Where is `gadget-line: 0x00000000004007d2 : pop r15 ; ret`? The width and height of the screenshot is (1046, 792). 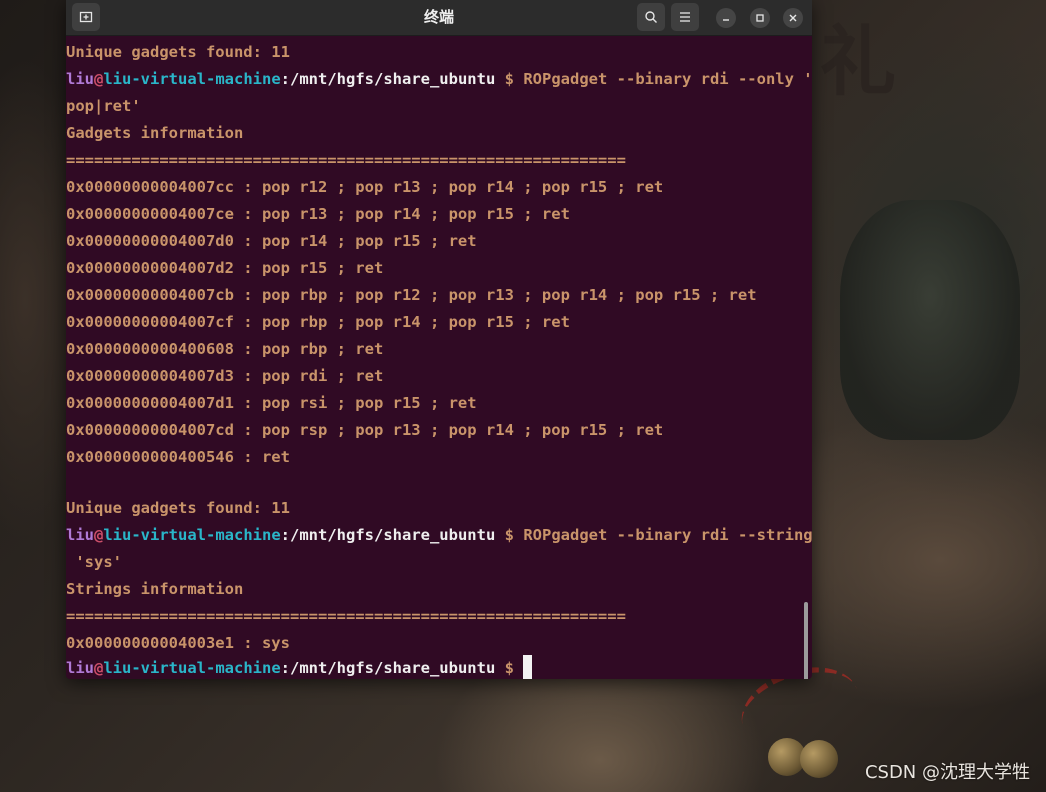
gadget-line: 0x00000000004007d2 : pop r15 ; ret is located at coordinates (225, 268).